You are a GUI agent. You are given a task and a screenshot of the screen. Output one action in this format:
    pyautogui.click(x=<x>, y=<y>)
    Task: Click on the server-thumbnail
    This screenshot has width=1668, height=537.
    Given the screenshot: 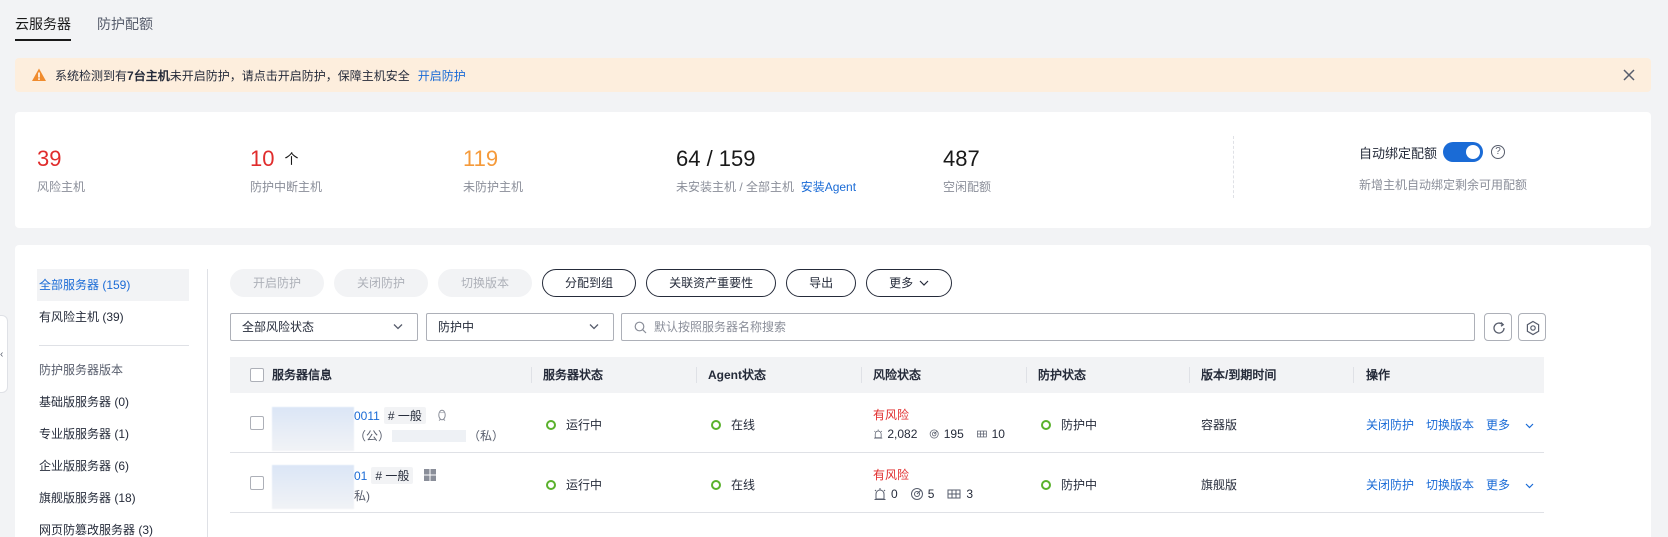 What is the action you would take?
    pyautogui.click(x=313, y=487)
    